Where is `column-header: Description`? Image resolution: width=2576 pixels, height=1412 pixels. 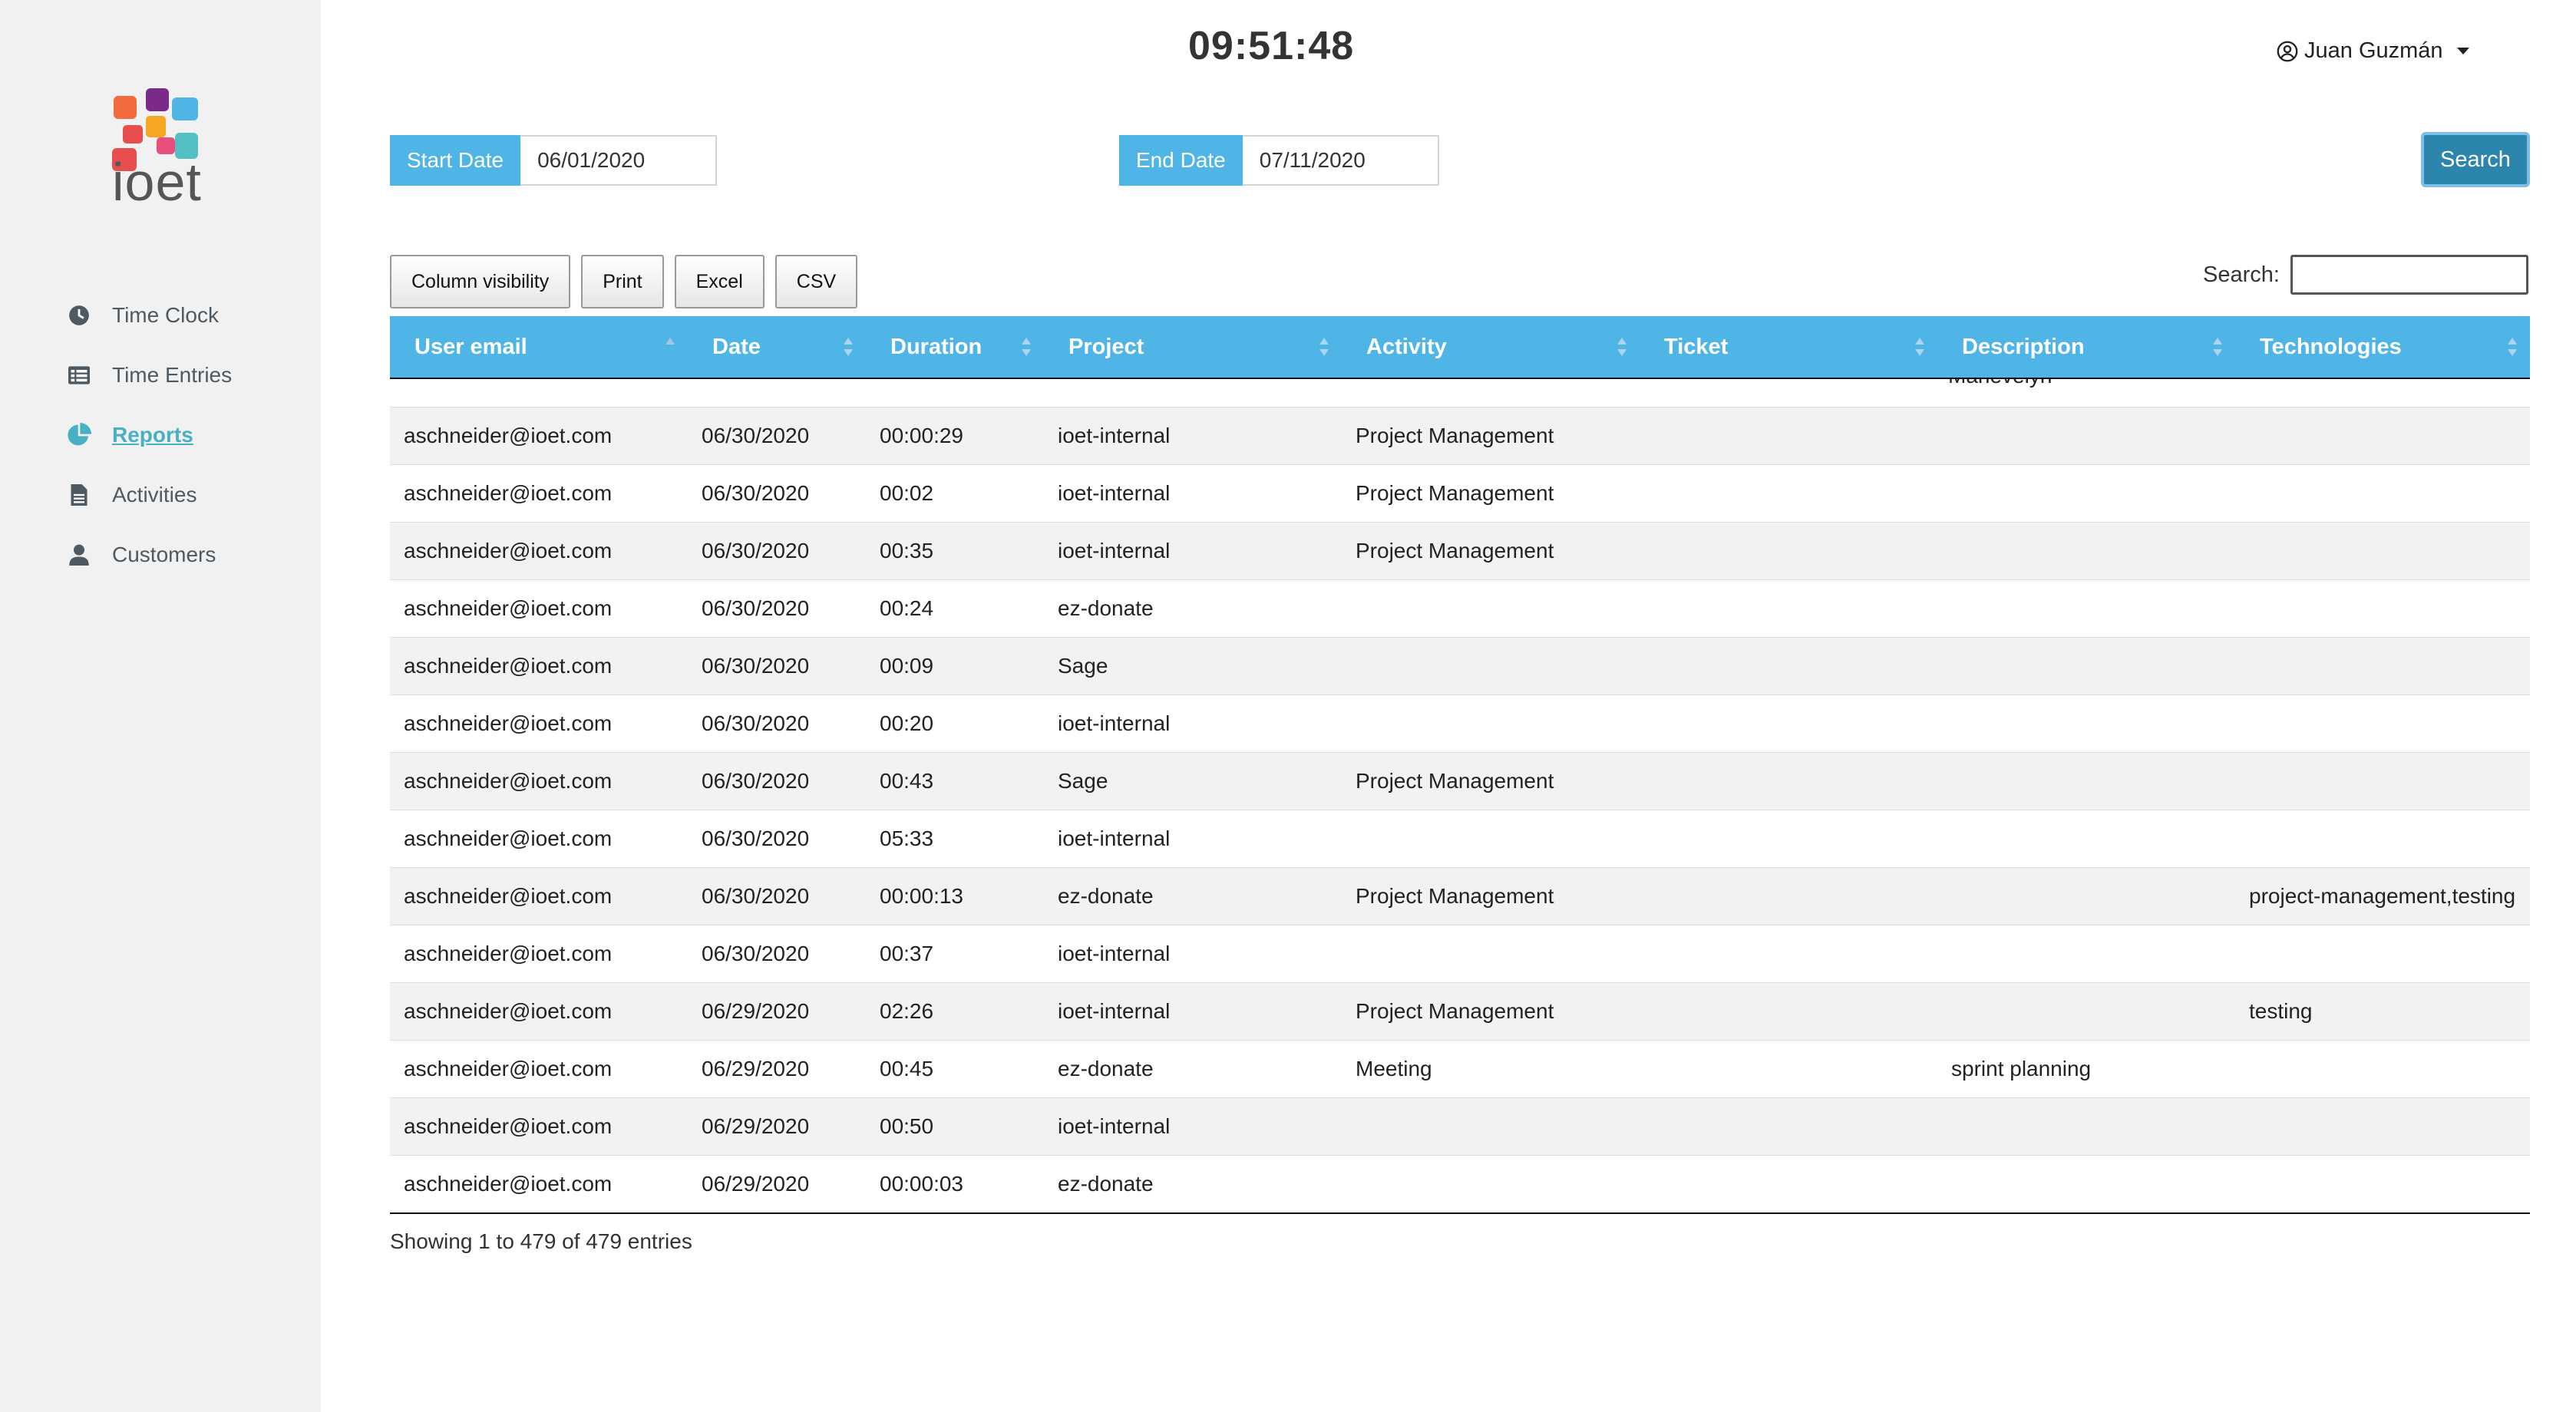 column-header: Description is located at coordinates (2086, 347).